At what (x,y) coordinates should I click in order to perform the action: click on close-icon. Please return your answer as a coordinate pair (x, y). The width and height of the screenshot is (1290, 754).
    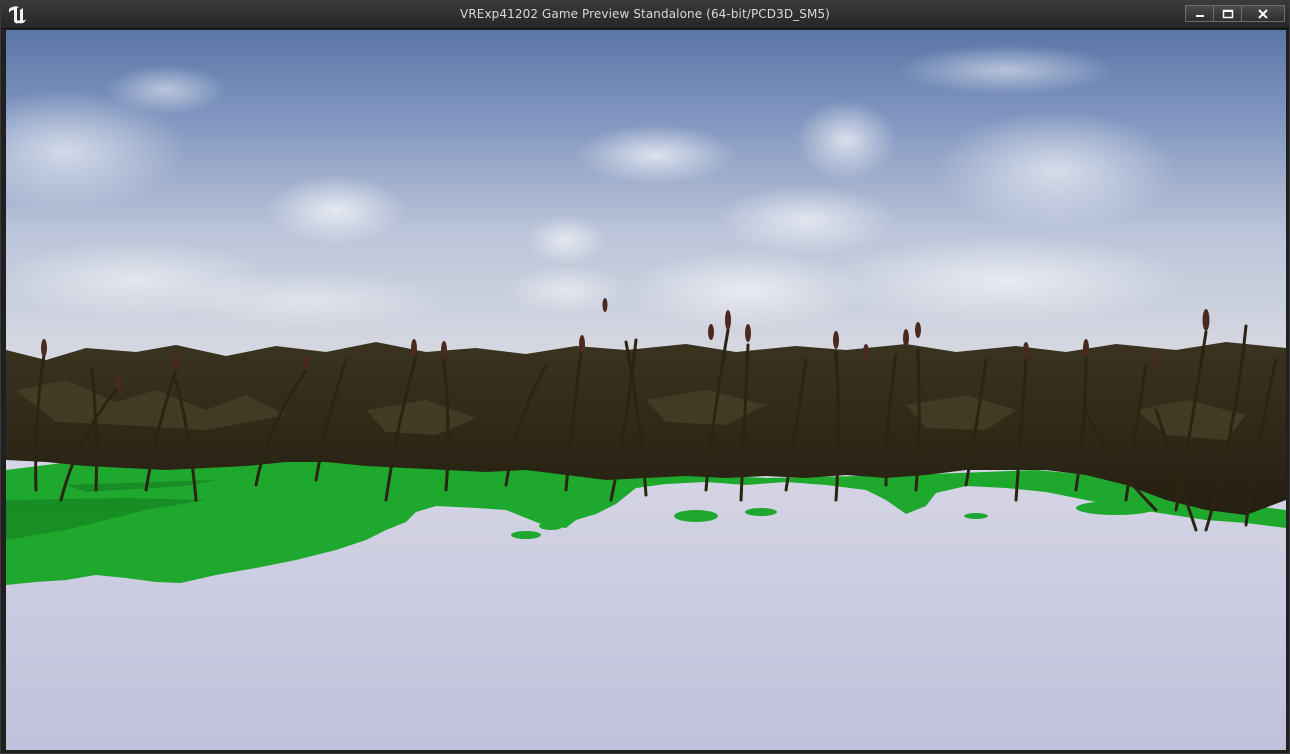
    Looking at the image, I should click on (1263, 13).